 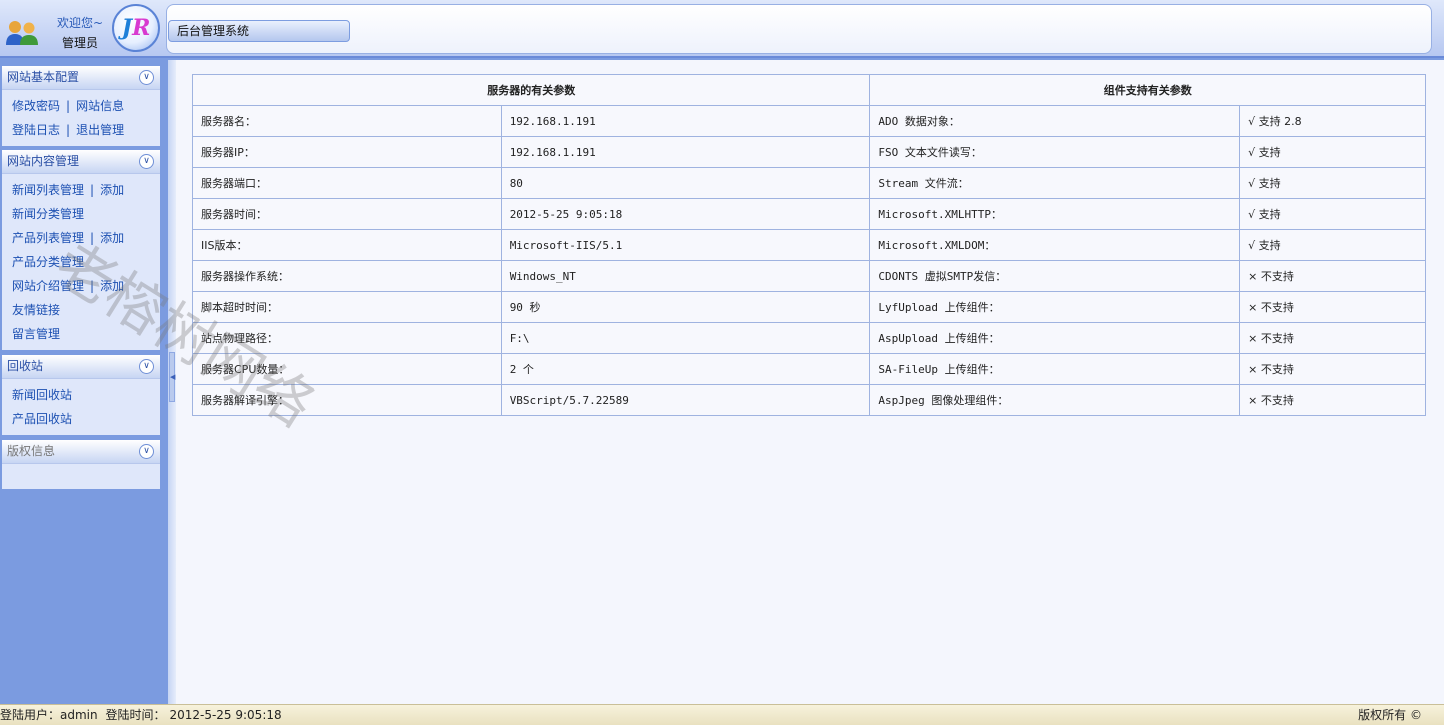 I want to click on menu-item-site-info: 网站信息, so click(x=100, y=106).